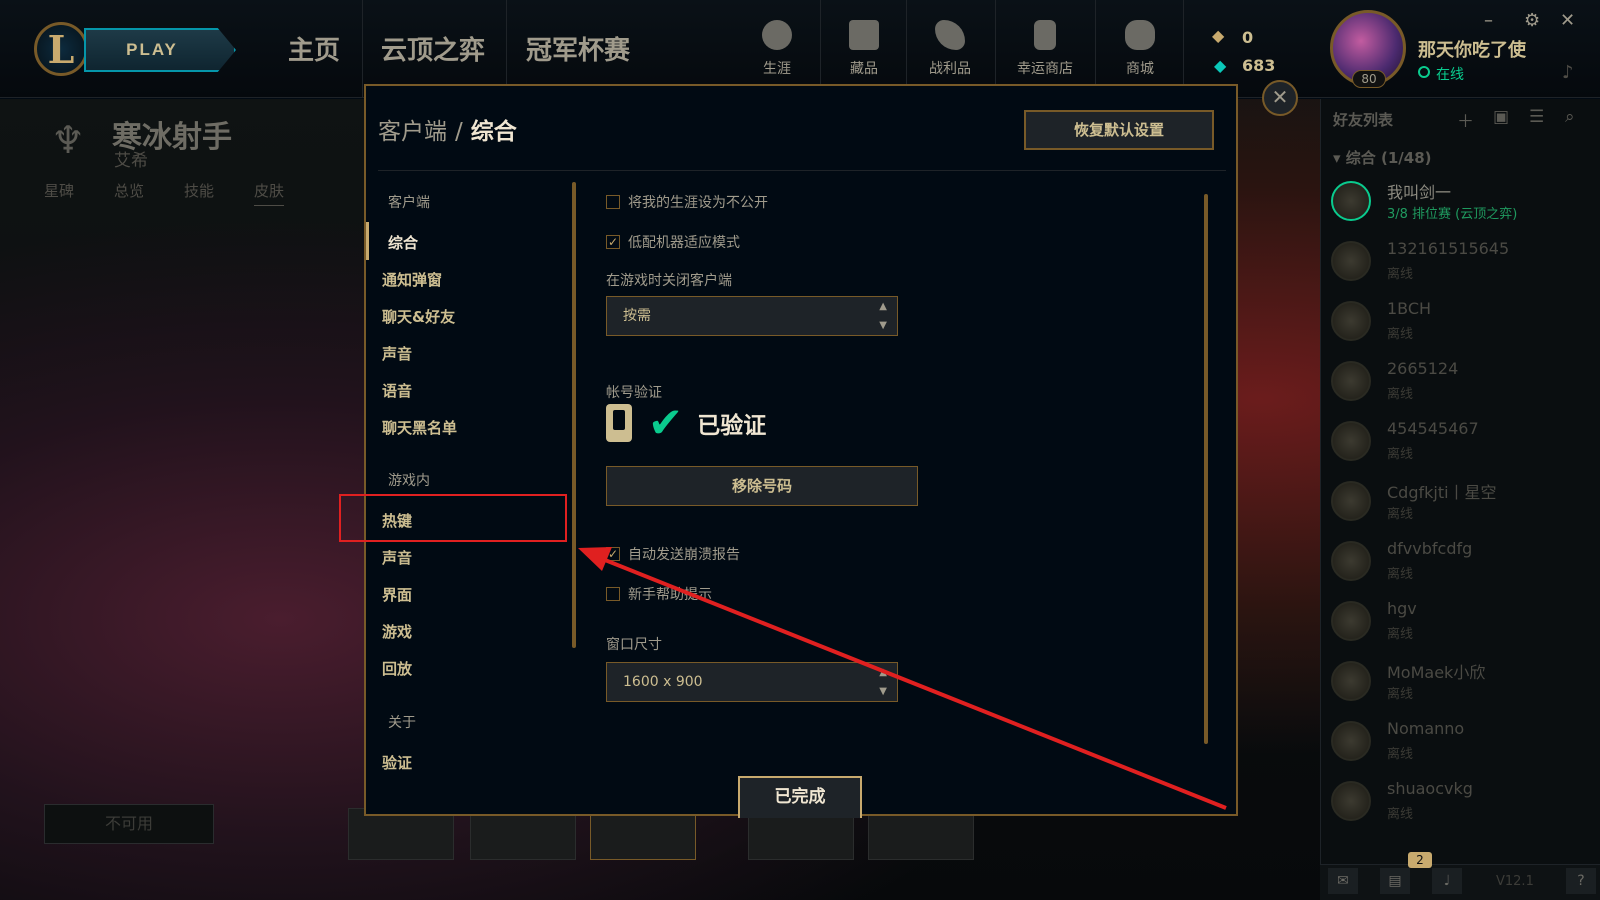 The width and height of the screenshot is (1600, 900). What do you see at coordinates (199, 190) in the screenshot?
I see `champion-tab-abilities: 技能` at bounding box center [199, 190].